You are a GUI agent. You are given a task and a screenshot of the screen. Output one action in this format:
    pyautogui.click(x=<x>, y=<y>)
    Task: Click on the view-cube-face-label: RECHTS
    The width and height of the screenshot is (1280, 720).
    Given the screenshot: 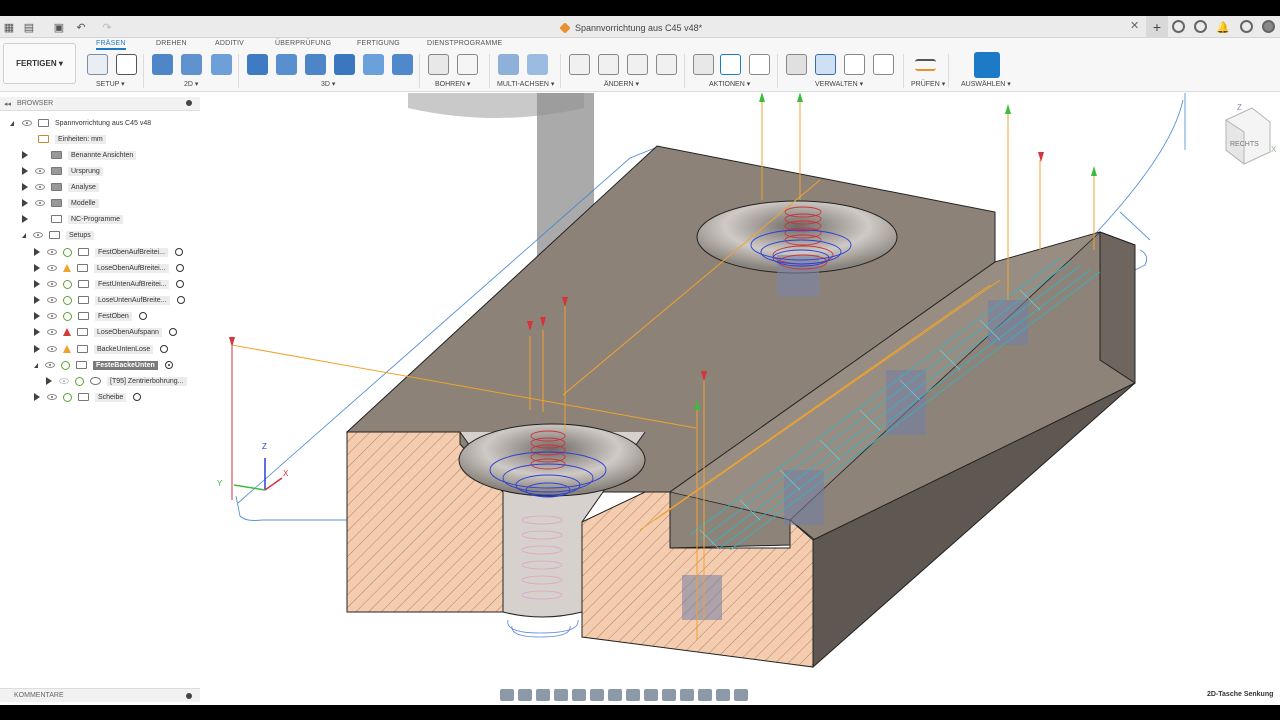 What is the action you would take?
    pyautogui.click(x=1244, y=144)
    